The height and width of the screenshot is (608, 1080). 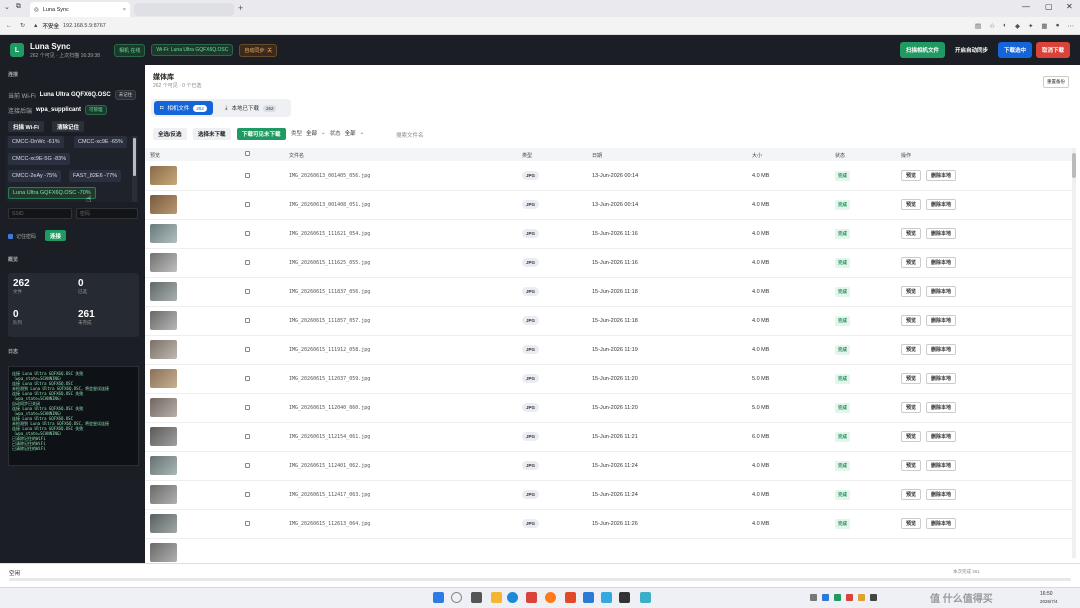 What do you see at coordinates (10, 236) in the screenshot?
I see `remember-checkbox` at bounding box center [10, 236].